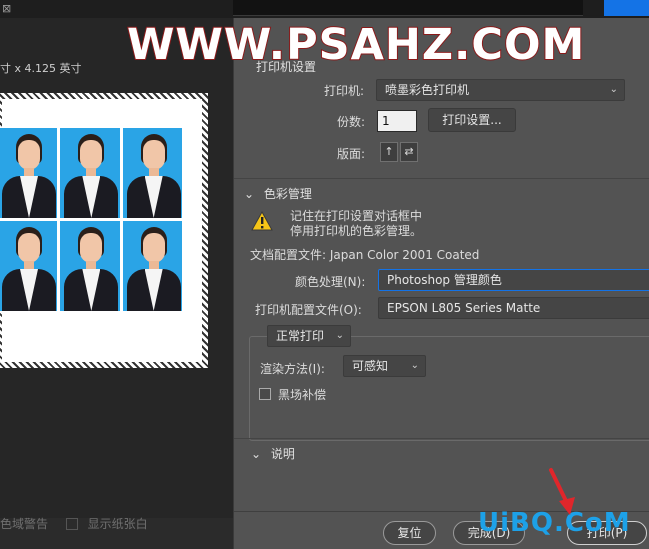  I want to click on proof-mode-select: 正常打印 ⌄, so click(309, 336).